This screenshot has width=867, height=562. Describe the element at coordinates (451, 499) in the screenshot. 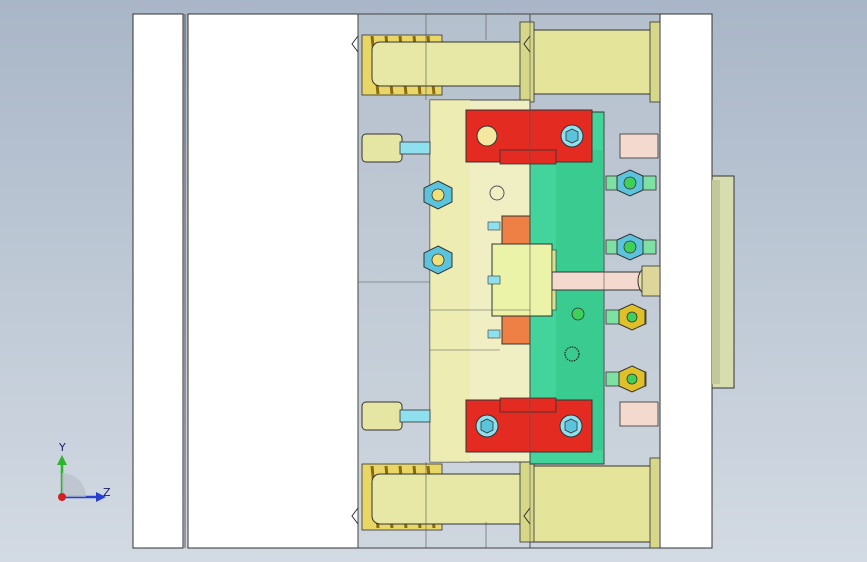

I see `guide-pillar-bottom-left` at that location.